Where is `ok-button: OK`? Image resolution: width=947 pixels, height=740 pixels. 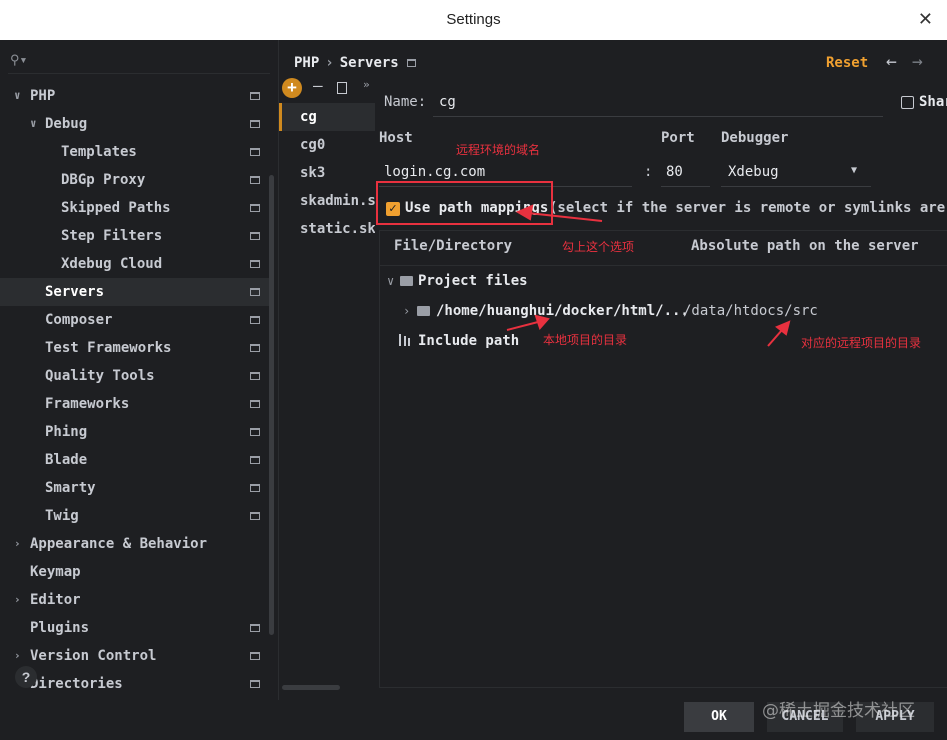 ok-button: OK is located at coordinates (719, 717).